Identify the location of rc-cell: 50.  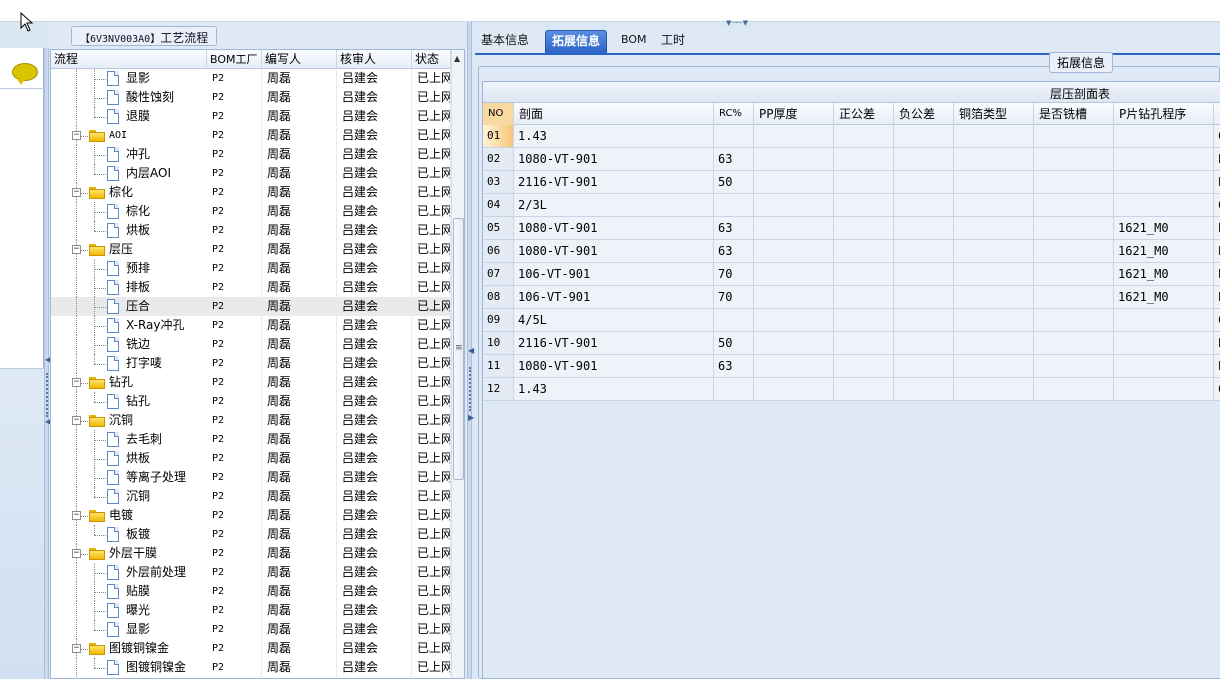
(734, 343).